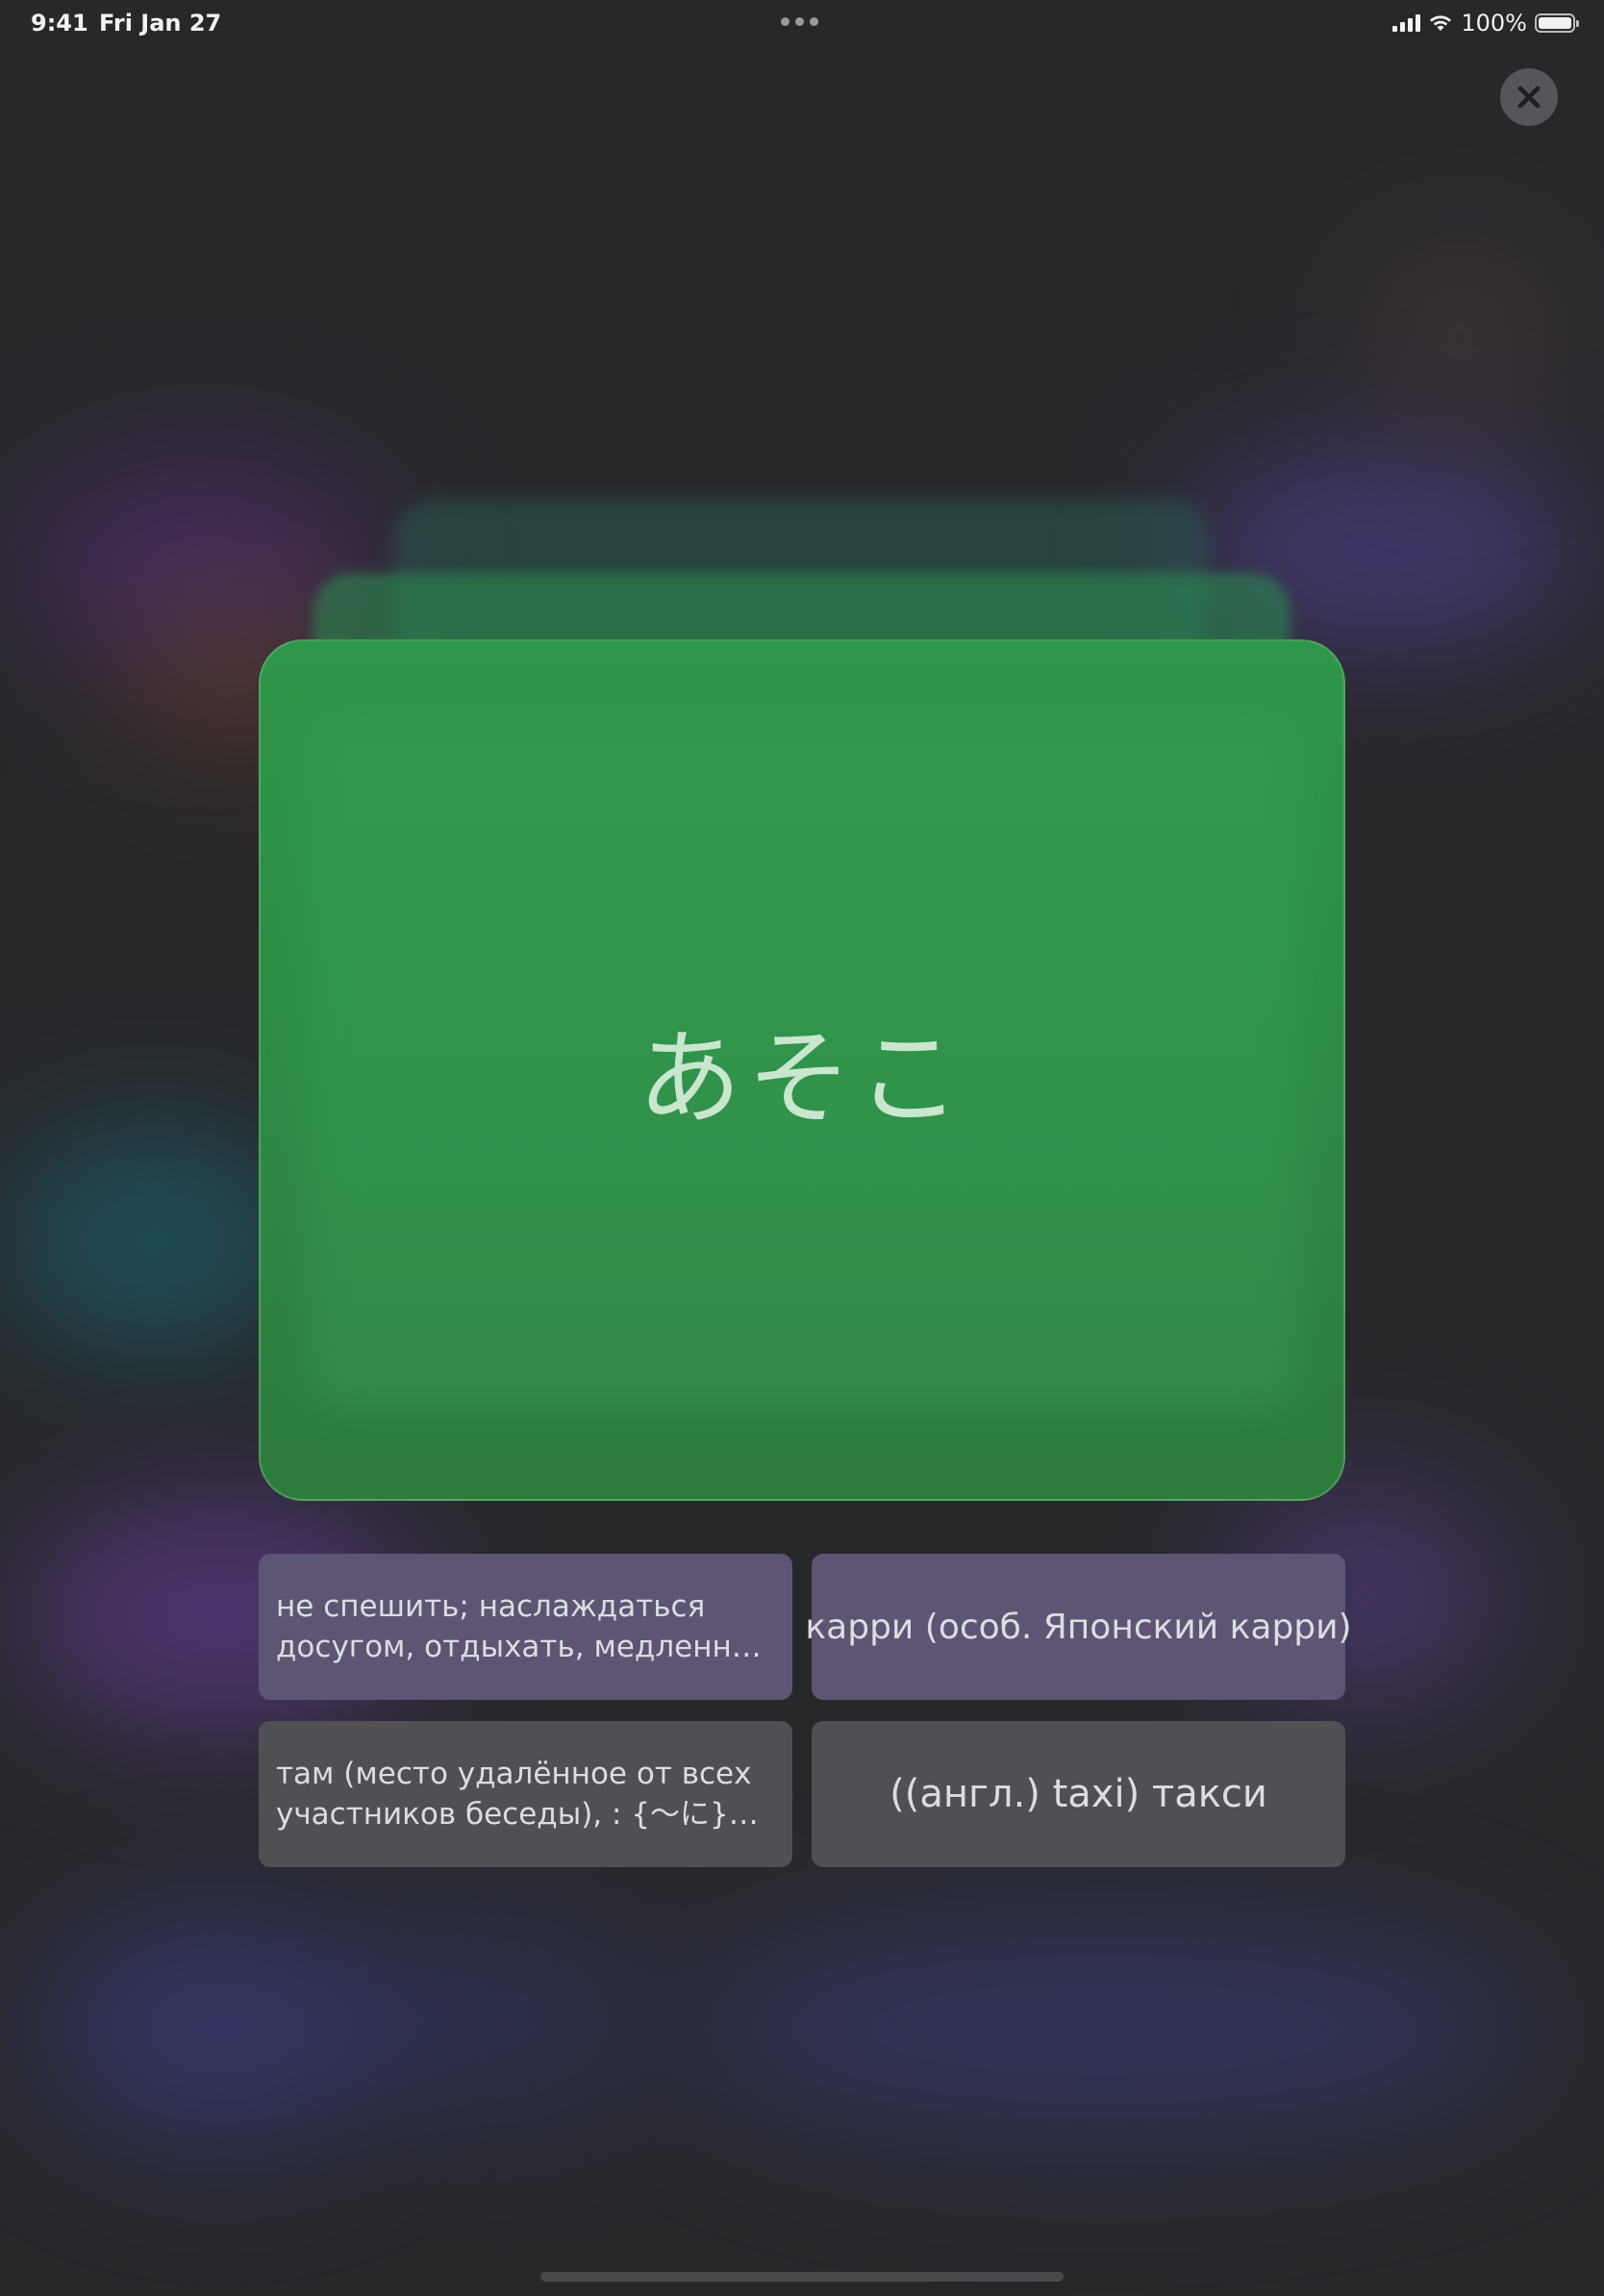  I want to click on close-icon, so click(1529, 97).